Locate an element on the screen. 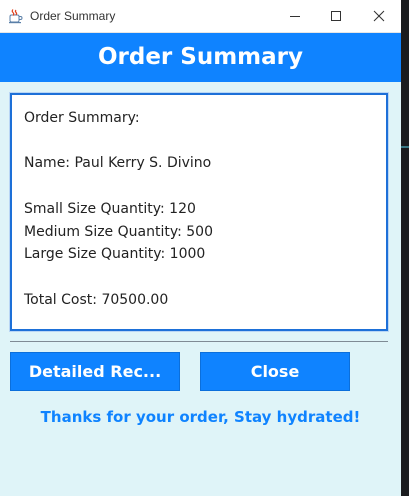  minimize-button is located at coordinates (295, 16).